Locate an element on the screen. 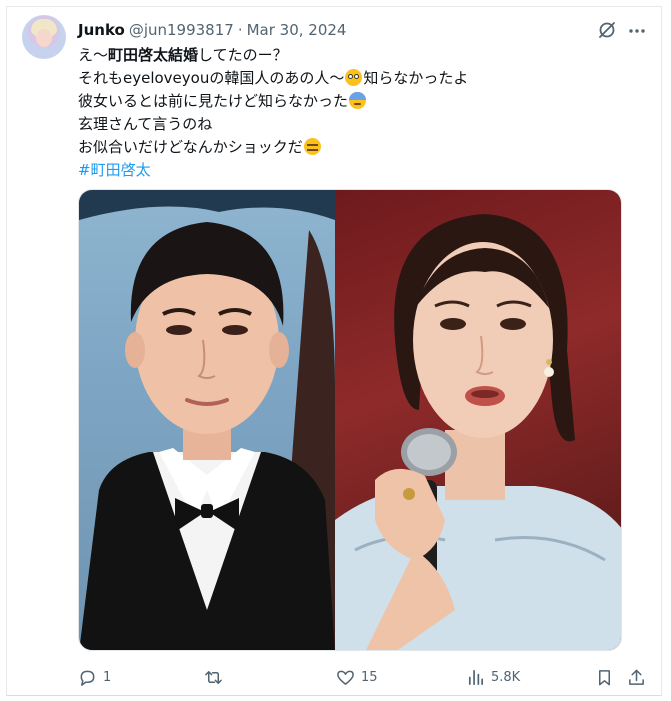 The width and height of the screenshot is (671, 701). bookmark-button is located at coordinates (604, 677).